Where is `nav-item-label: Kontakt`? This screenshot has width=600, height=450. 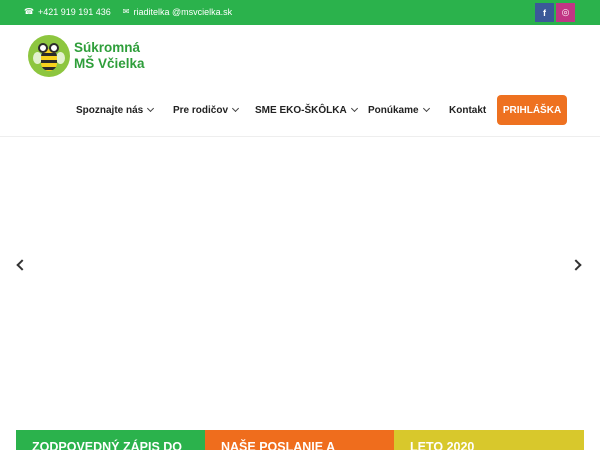
nav-item-label: Kontakt is located at coordinates (468, 110).